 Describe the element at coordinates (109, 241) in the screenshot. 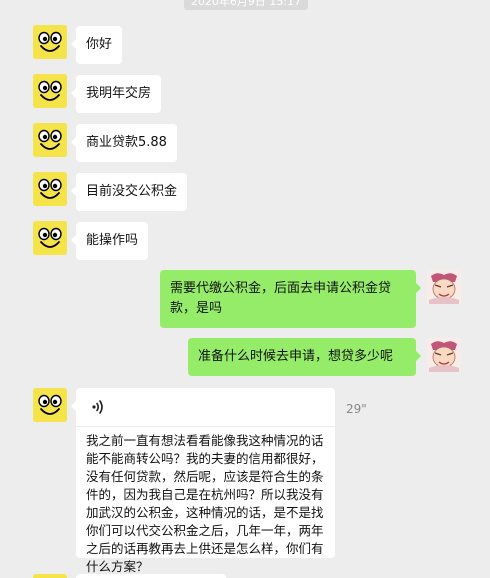

I see `message-bubble: 能操作吗` at that location.